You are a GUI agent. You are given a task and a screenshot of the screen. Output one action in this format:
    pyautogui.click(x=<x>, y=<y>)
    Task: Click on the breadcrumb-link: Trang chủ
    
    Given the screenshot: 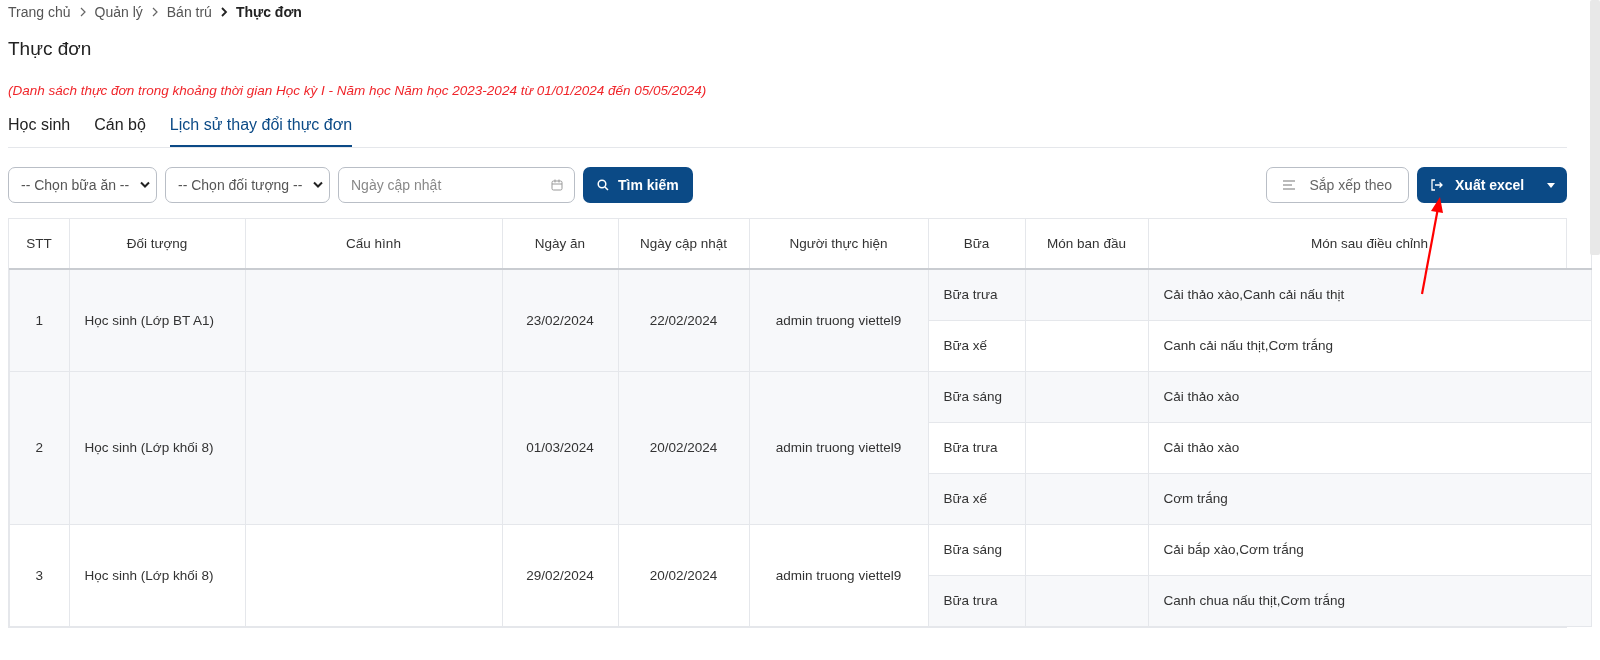 What is the action you would take?
    pyautogui.click(x=39, y=12)
    